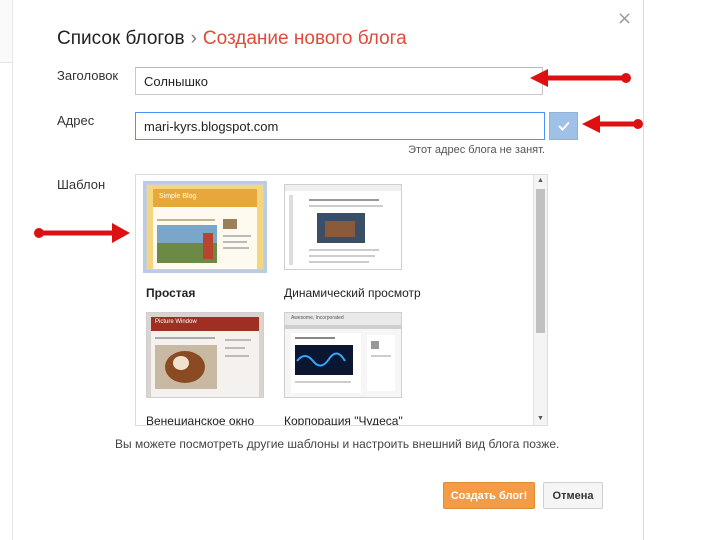 The height and width of the screenshot is (540, 720). What do you see at coordinates (339, 81) in the screenshot?
I see `title-input` at bounding box center [339, 81].